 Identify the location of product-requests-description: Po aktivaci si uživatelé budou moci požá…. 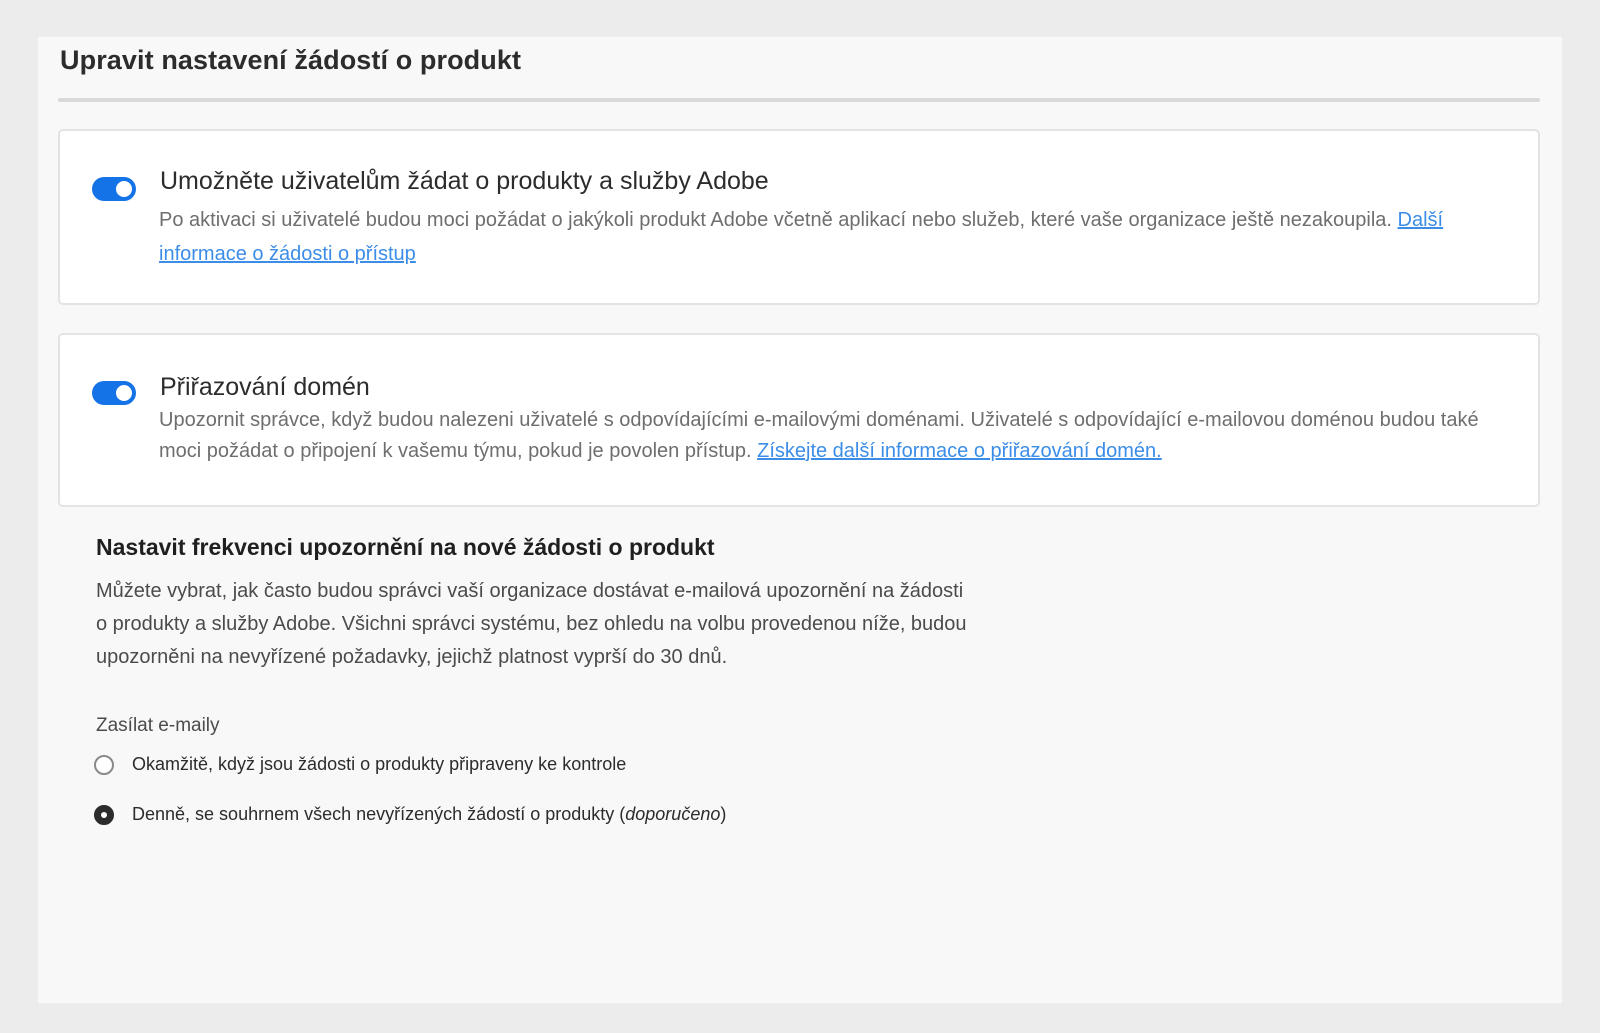
(834, 237).